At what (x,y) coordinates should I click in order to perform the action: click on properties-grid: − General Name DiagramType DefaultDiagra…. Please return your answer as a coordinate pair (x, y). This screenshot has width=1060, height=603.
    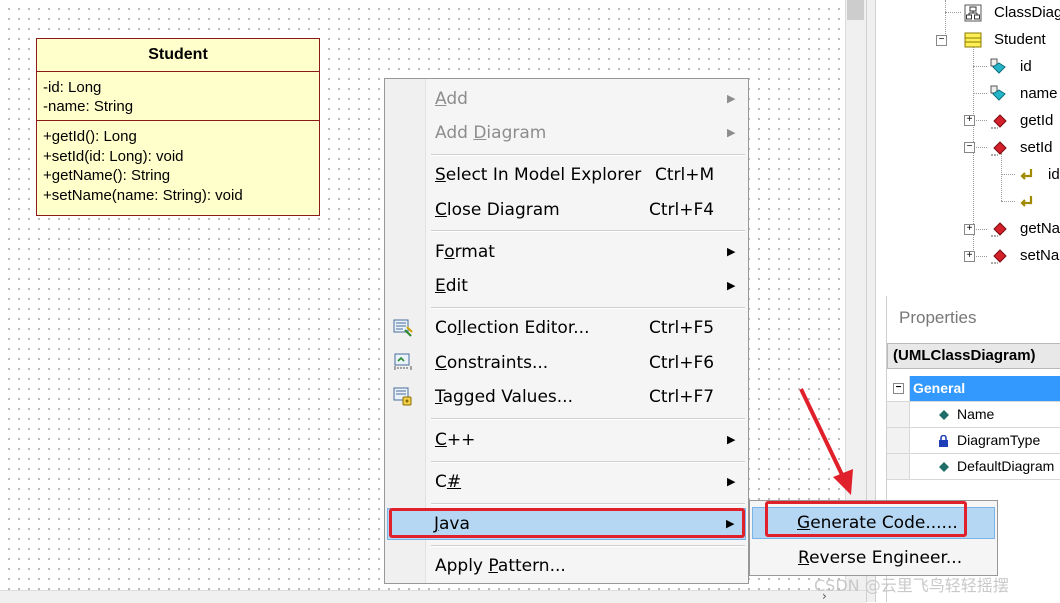
    Looking at the image, I should click on (973, 428).